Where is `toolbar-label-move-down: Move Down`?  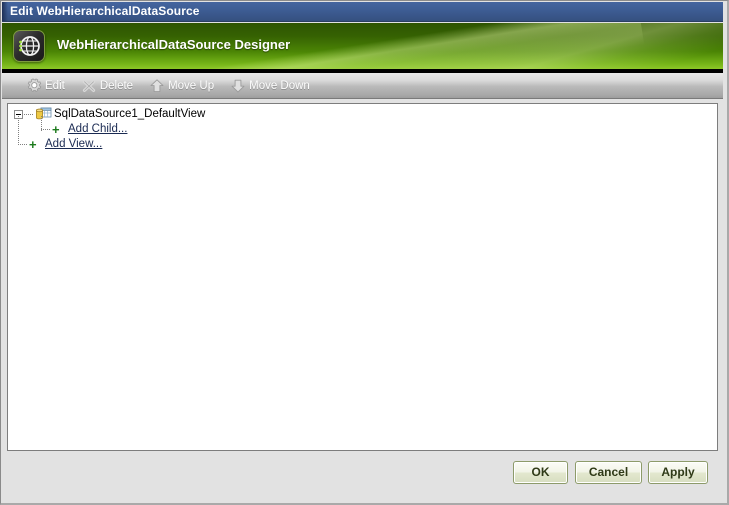 toolbar-label-move-down: Move Down is located at coordinates (279, 85).